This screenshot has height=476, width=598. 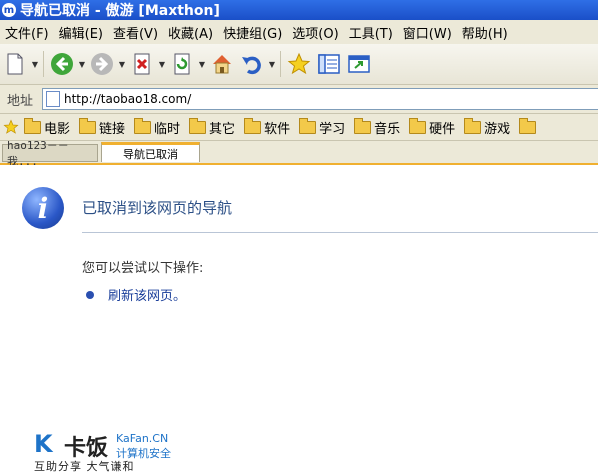 What do you see at coordinates (162, 64) in the screenshot?
I see `stop-dropdown: ▼` at bounding box center [162, 64].